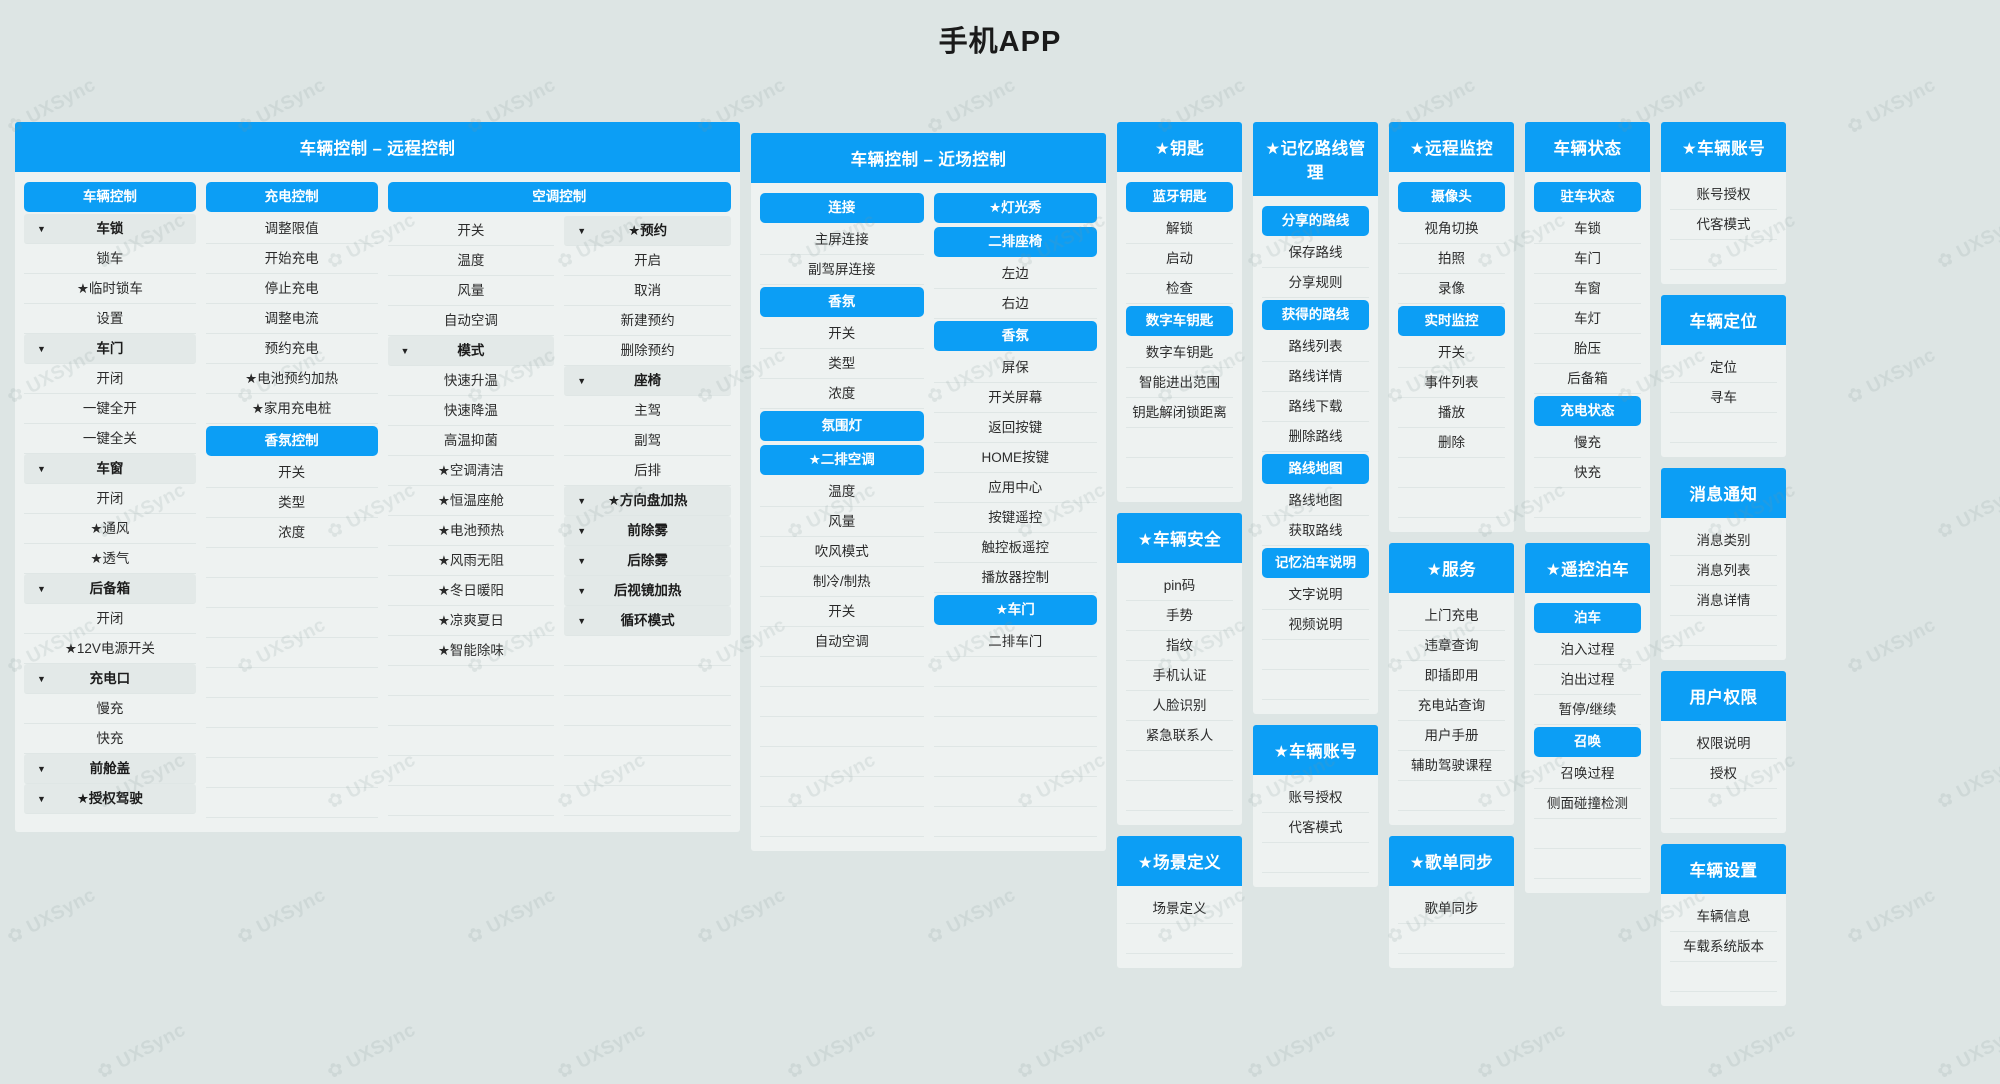  What do you see at coordinates (842, 492) in the screenshot?
I see `menu-item-温度: 温度` at bounding box center [842, 492].